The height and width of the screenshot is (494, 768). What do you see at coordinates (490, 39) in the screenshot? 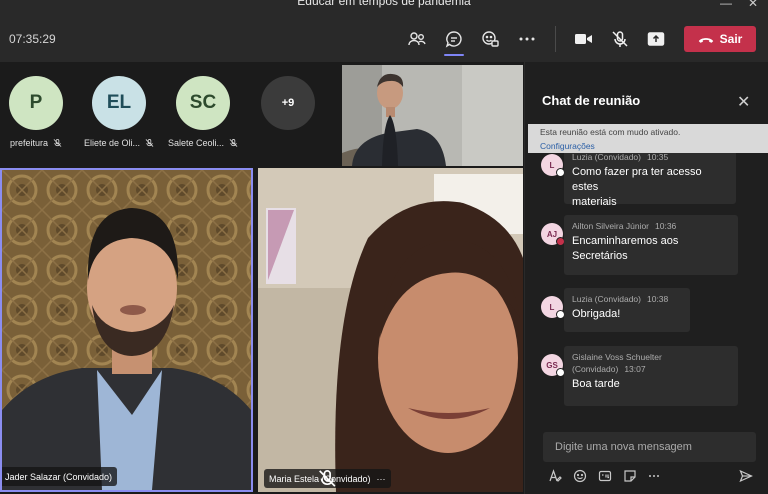
I see `reactions-icon` at bounding box center [490, 39].